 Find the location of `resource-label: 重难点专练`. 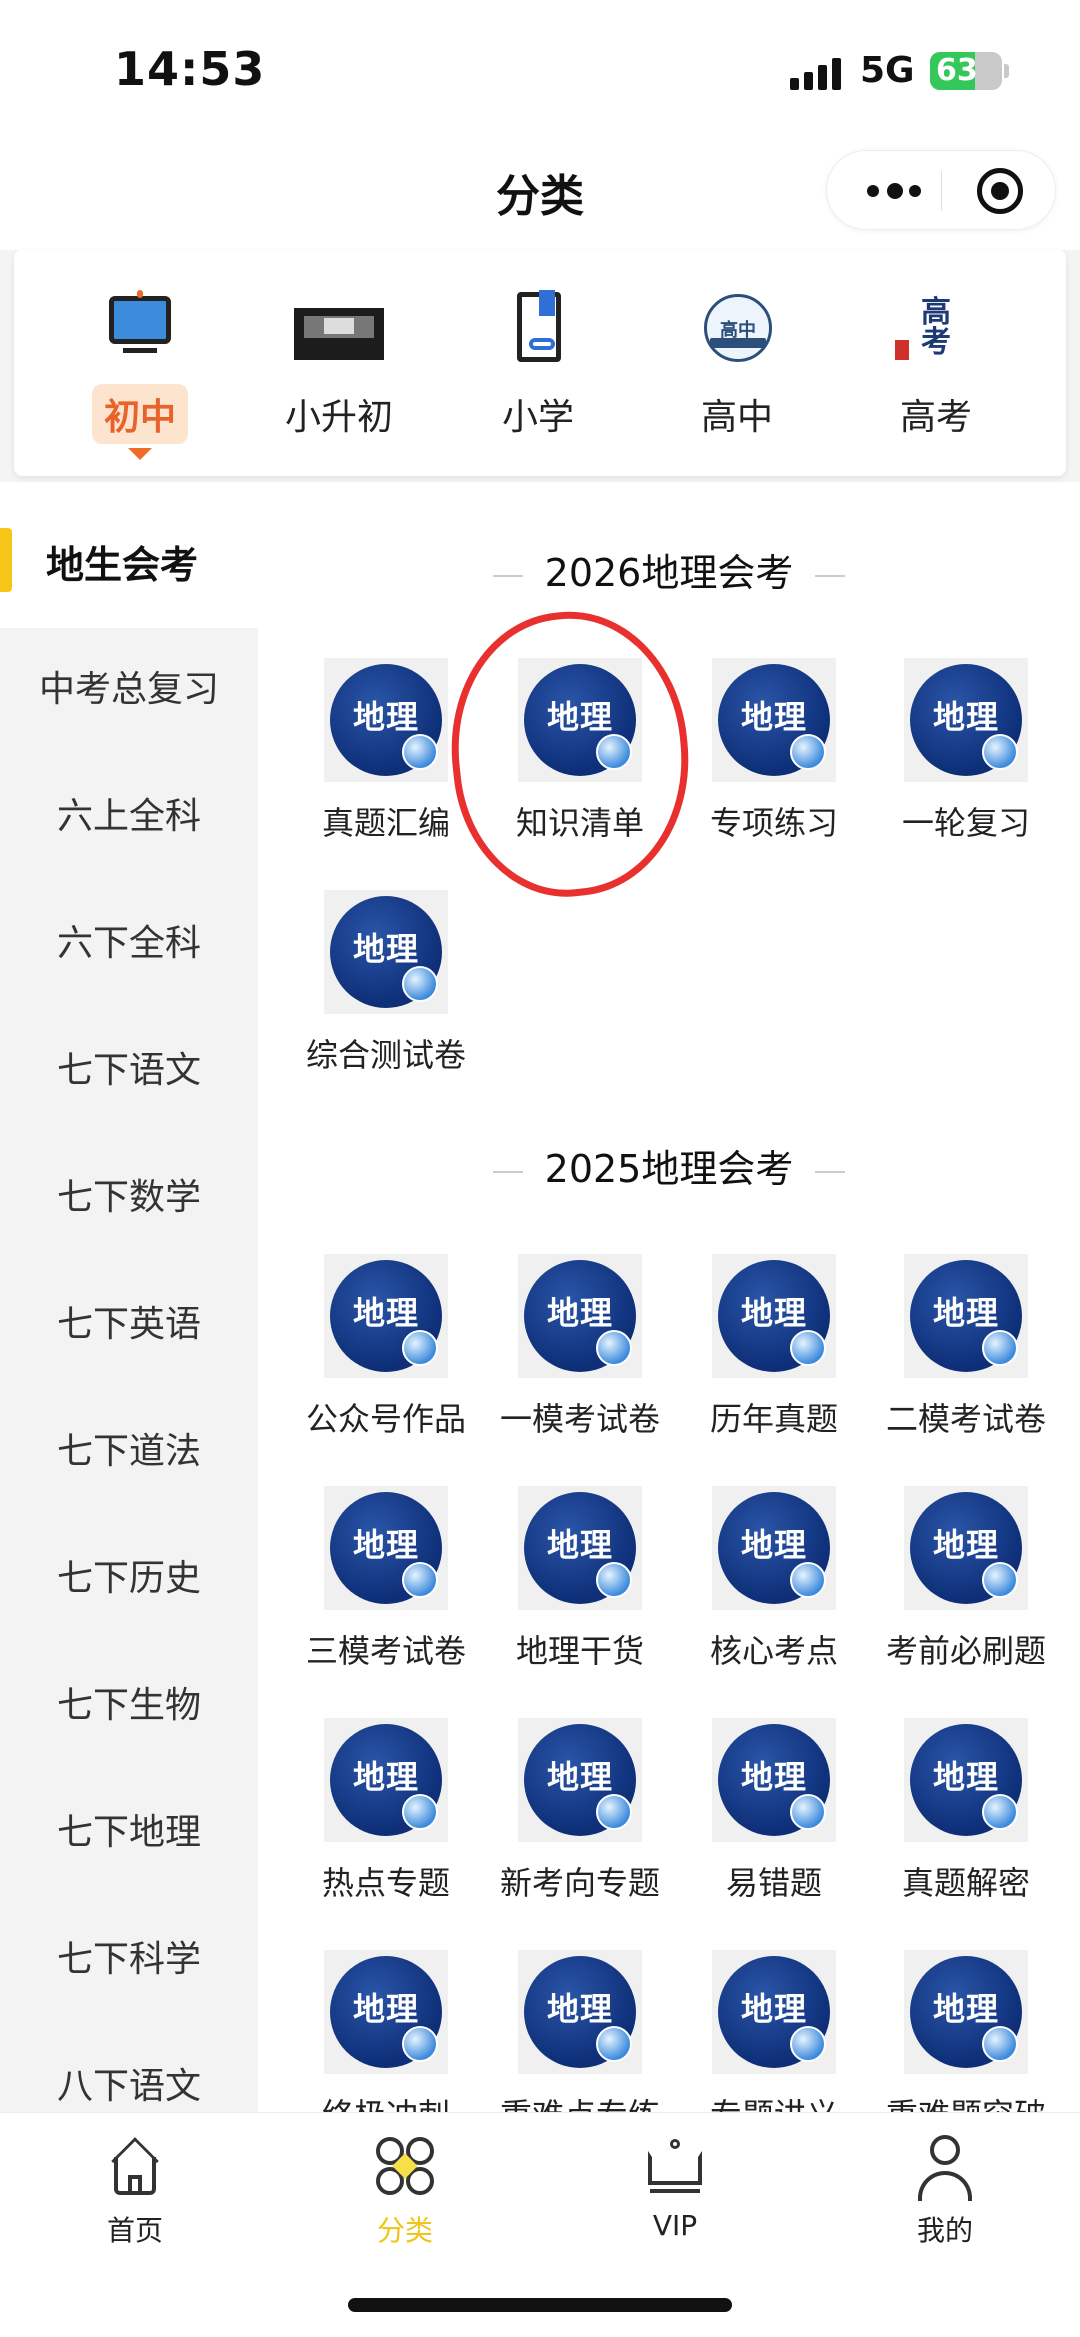

resource-label: 重难点专练 is located at coordinates (580, 2101).